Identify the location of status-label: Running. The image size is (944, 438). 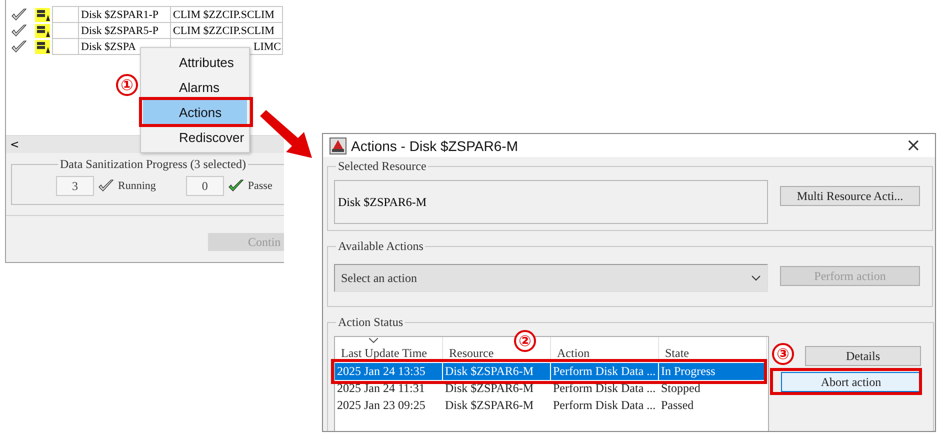
(137, 186).